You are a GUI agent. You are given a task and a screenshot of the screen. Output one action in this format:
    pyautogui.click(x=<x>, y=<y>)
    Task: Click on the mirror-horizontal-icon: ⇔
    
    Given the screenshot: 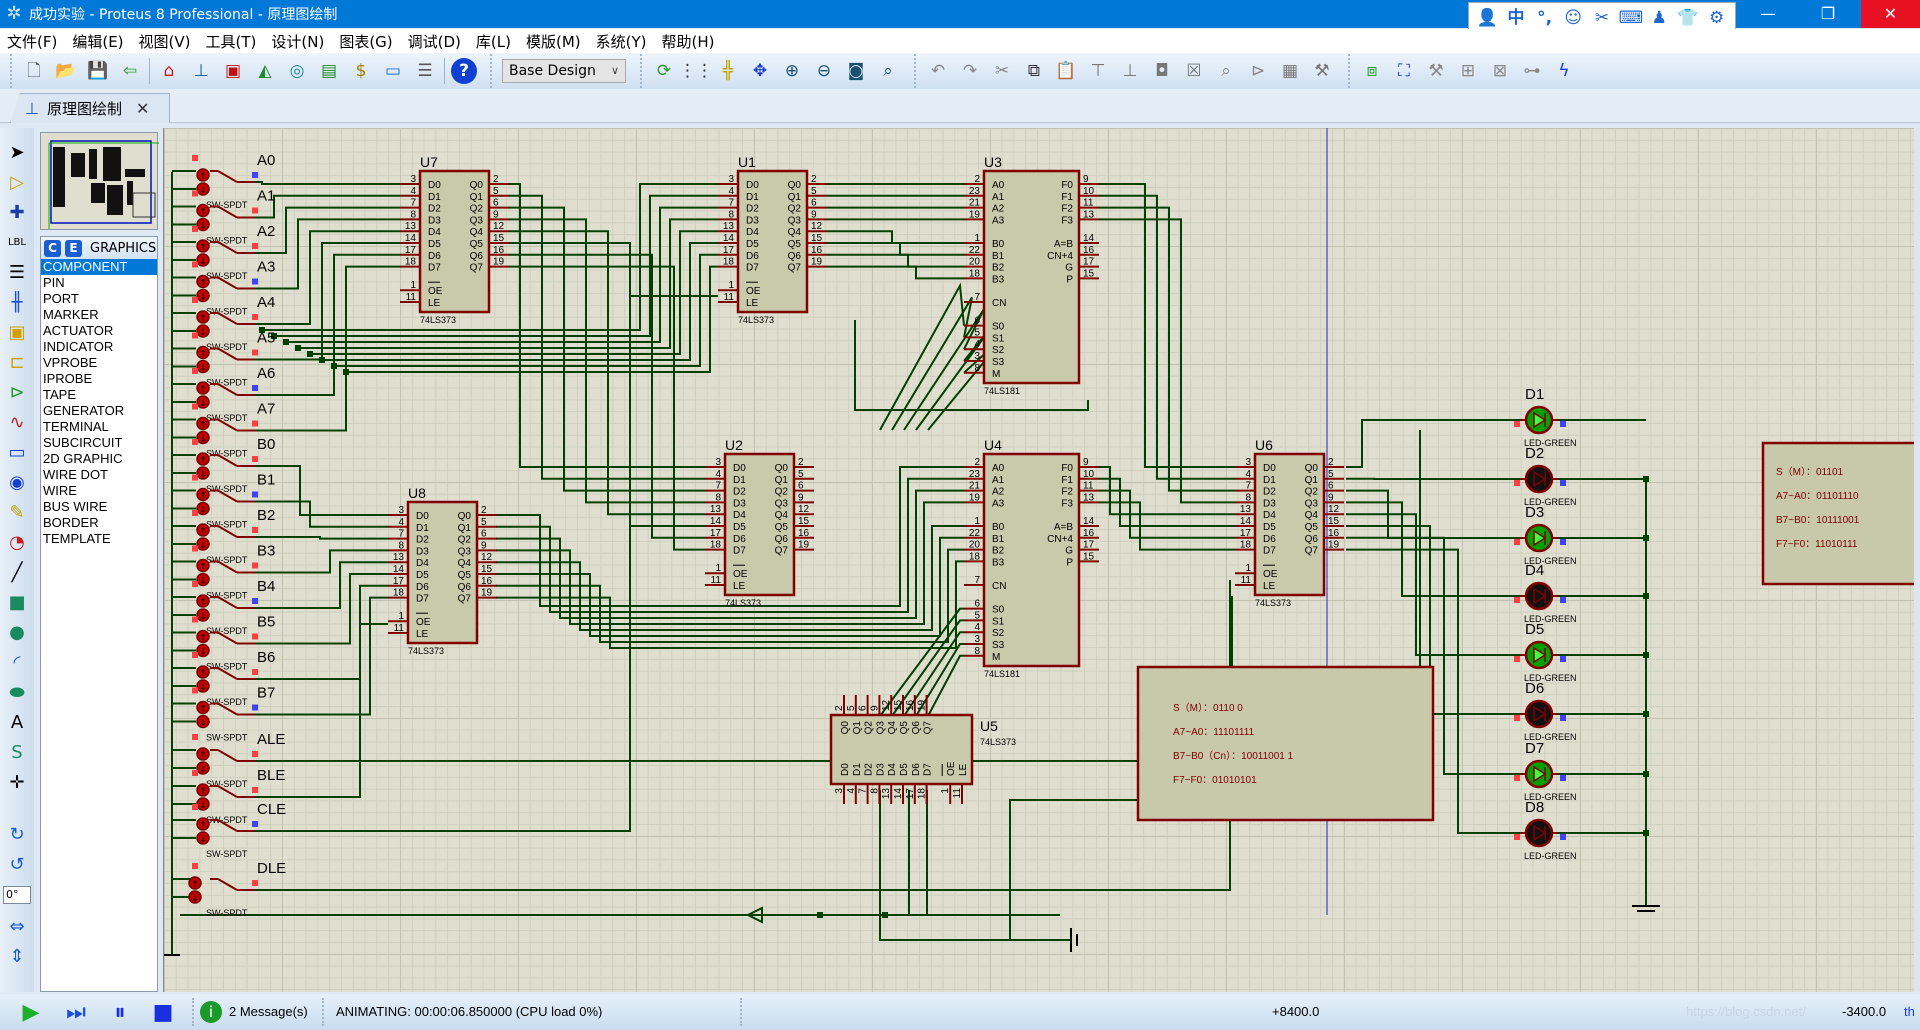 What is the action you would take?
    pyautogui.click(x=17, y=927)
    